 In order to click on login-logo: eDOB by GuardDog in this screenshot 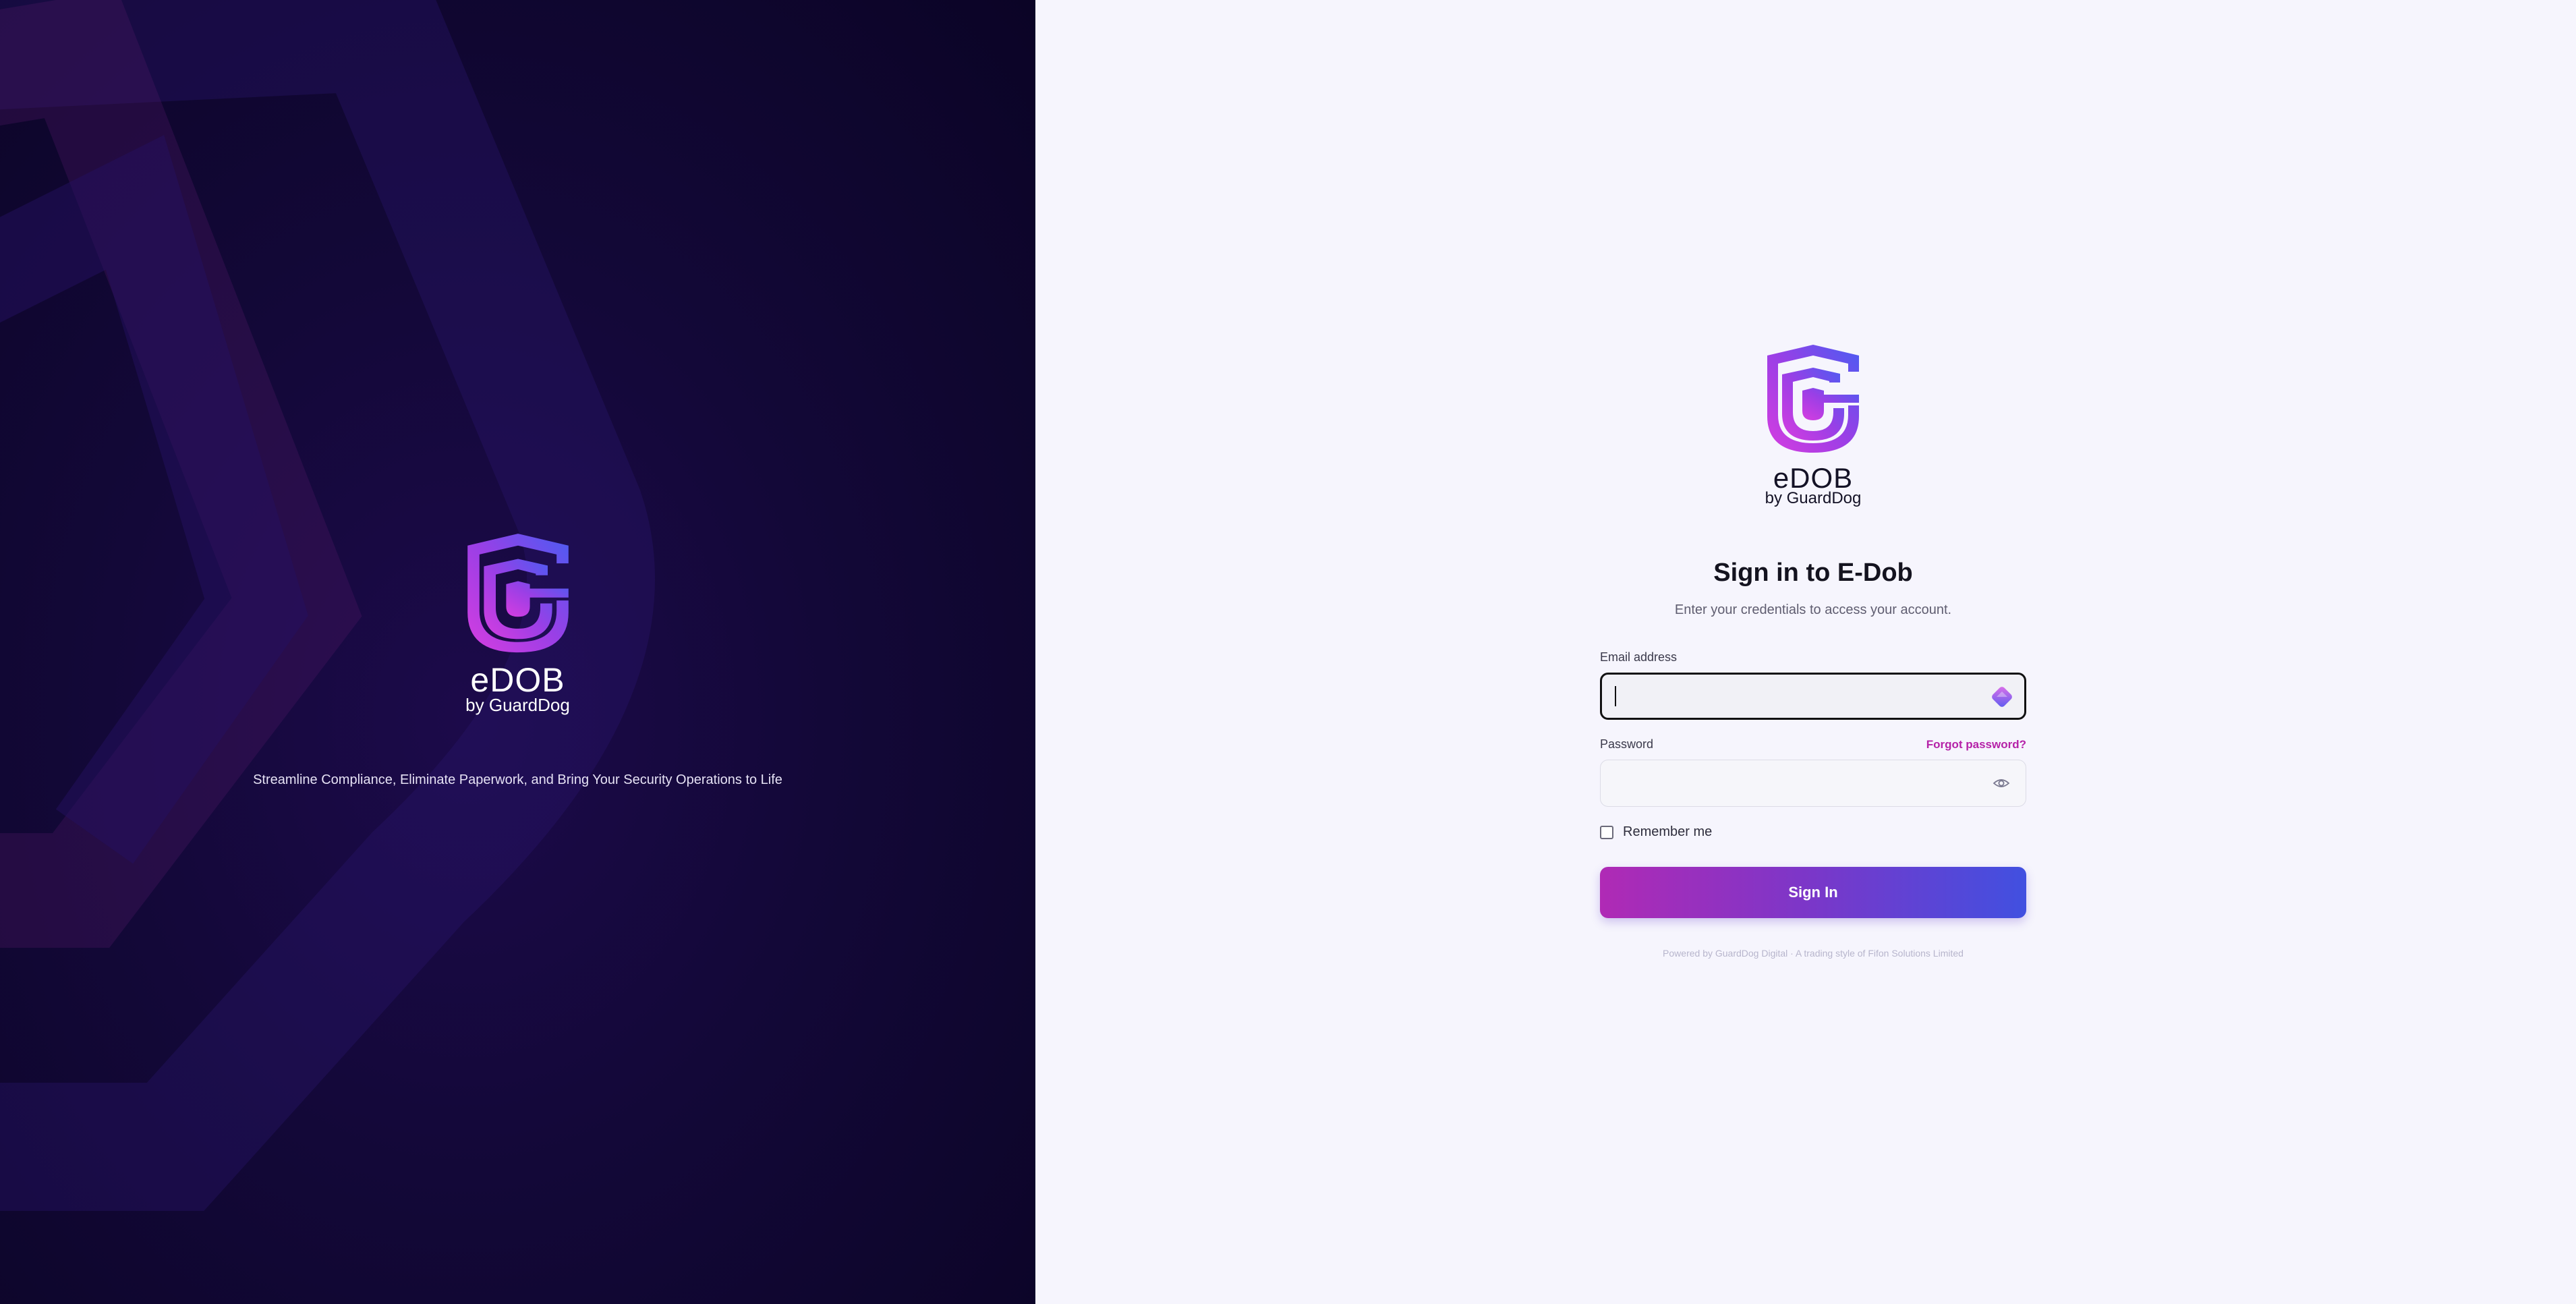, I will do `click(1813, 424)`.